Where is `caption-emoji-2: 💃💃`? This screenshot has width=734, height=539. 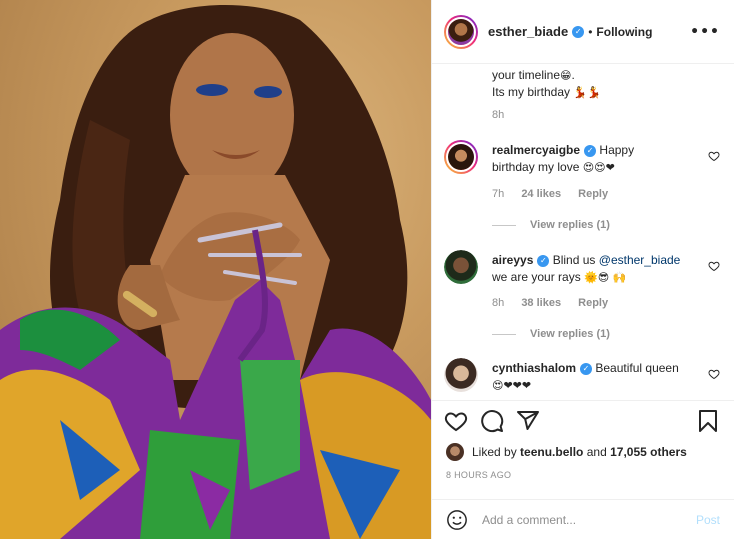 caption-emoji-2: 💃💃 is located at coordinates (587, 92).